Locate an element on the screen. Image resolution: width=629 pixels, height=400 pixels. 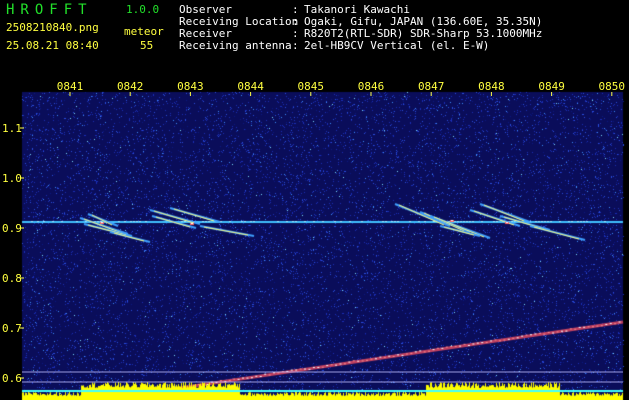
x-tick-label: 0841 is located at coordinates (70, 86).